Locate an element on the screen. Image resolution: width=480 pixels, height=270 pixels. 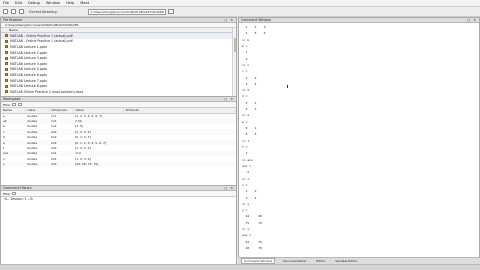
command-output-line: 0 1 is located at coordinates (249, 128).